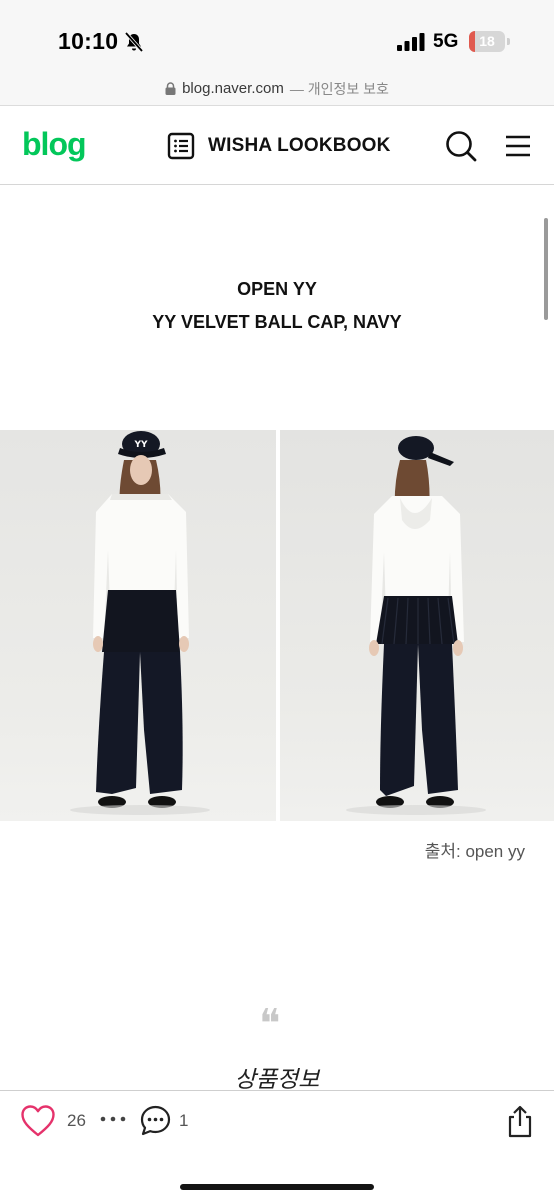 The image size is (554, 1200). Describe the element at coordinates (155, 1120) in the screenshot. I see `comment-icon` at that location.